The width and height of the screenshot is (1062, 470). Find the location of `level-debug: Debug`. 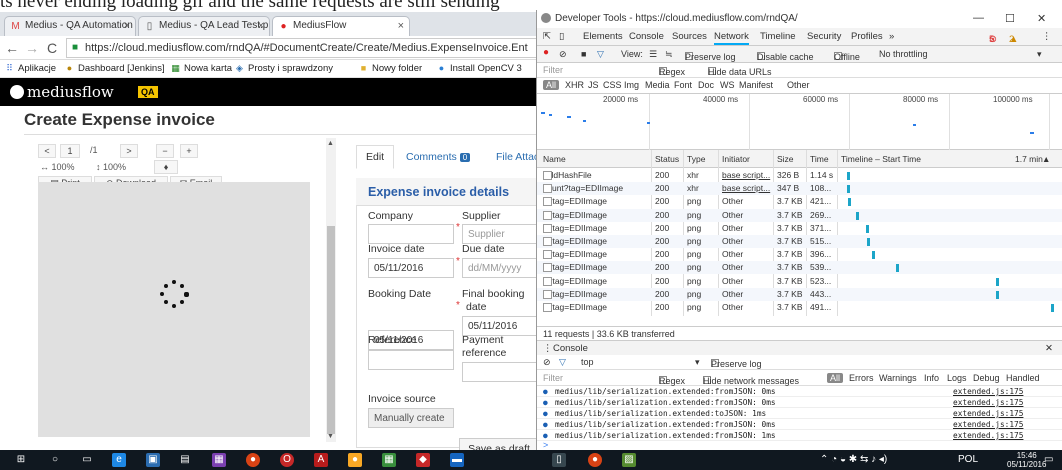

level-debug: Debug is located at coordinates (986, 378).